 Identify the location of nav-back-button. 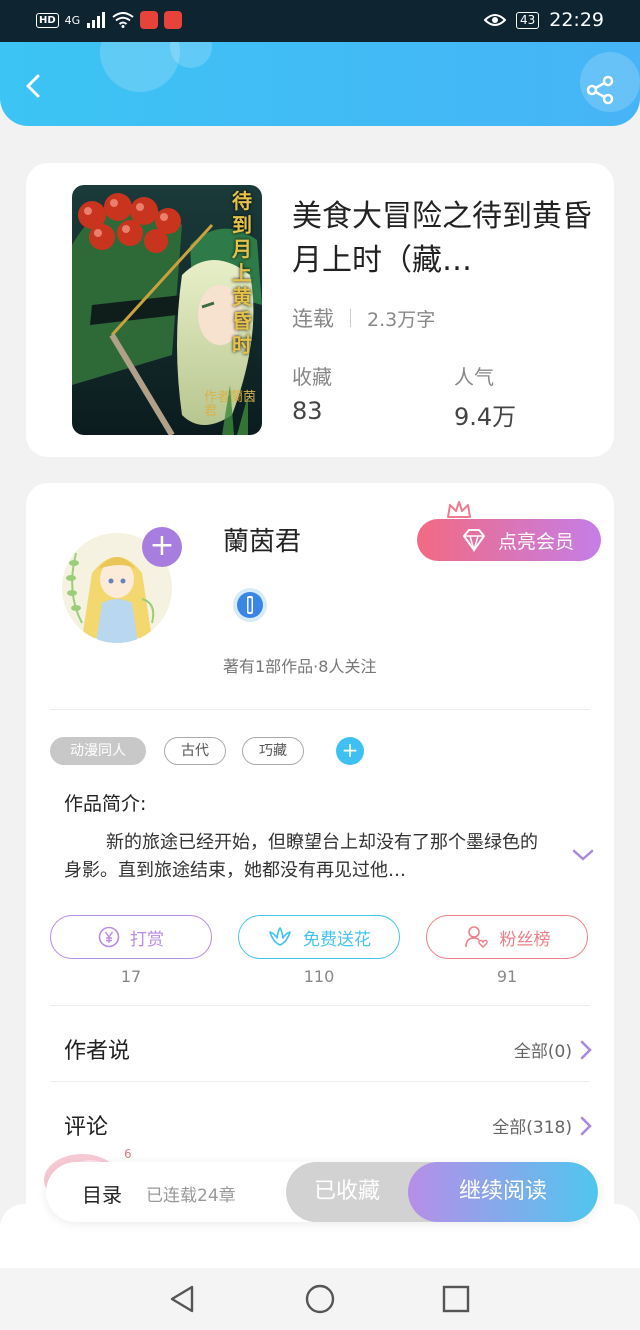
(182, 1299).